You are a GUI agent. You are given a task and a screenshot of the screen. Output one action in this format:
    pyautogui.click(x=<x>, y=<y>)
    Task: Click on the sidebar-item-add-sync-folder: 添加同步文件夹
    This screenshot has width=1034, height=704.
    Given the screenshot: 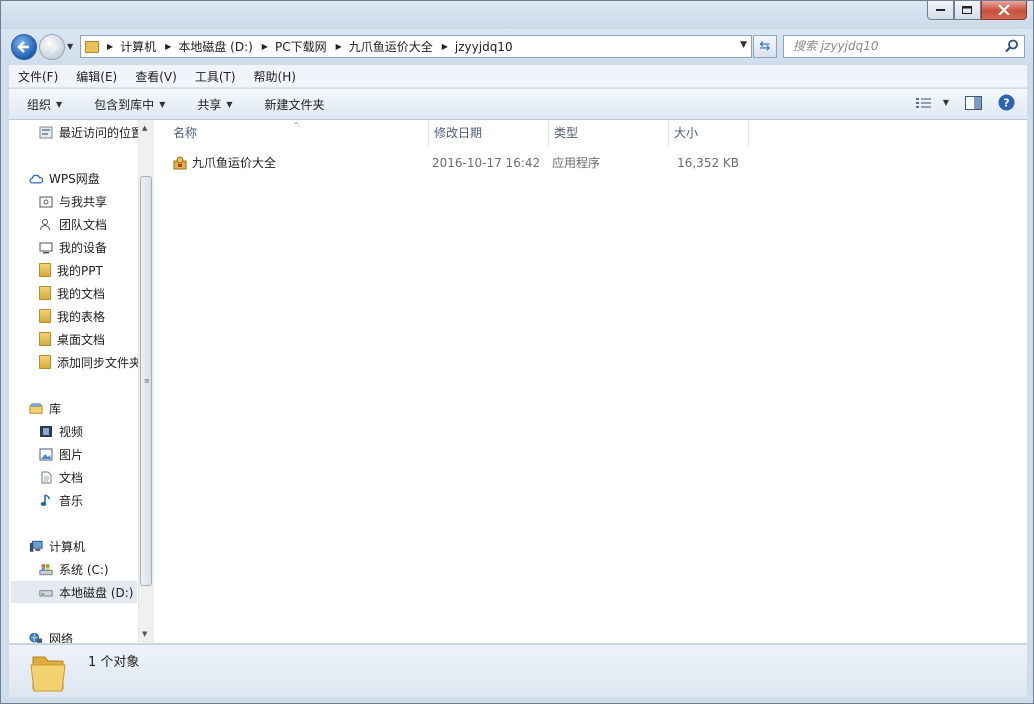 What is the action you would take?
    pyautogui.click(x=90, y=362)
    